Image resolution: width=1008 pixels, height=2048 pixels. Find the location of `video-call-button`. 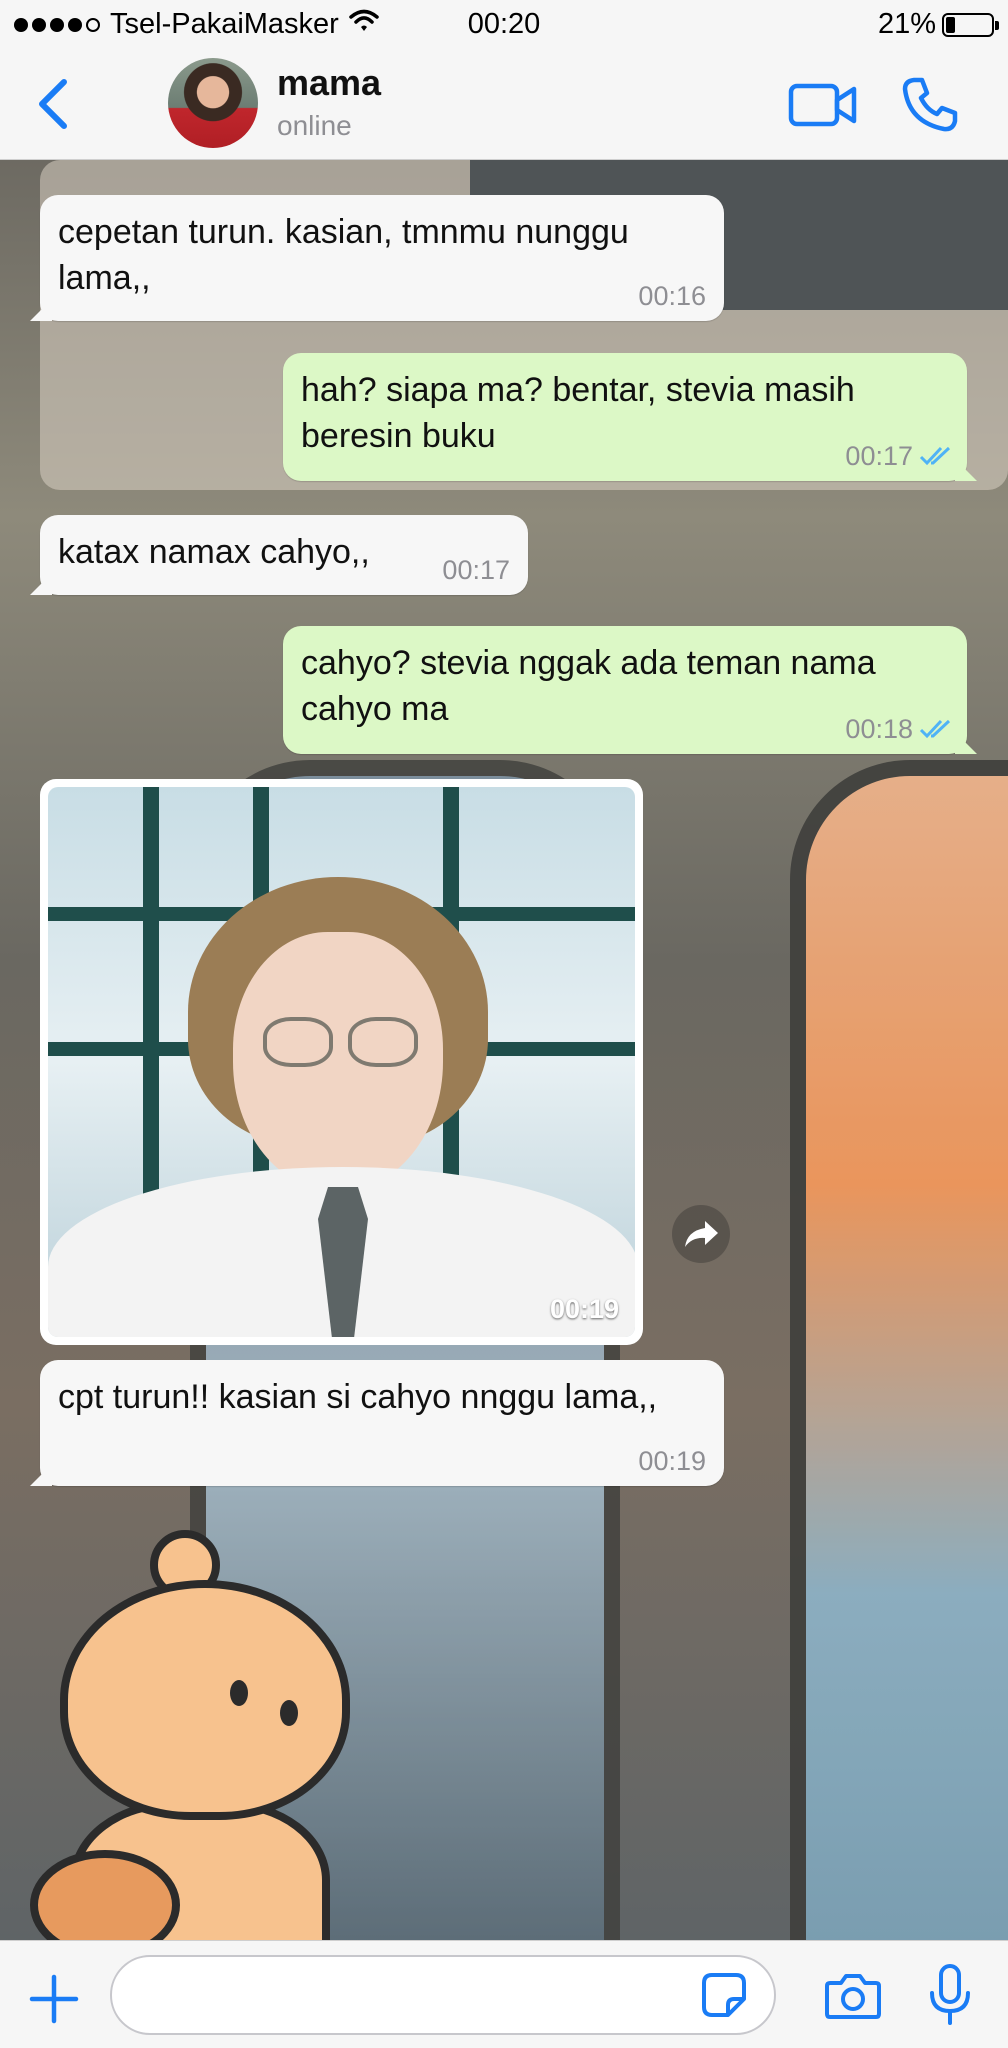

video-call-button is located at coordinates (823, 105).